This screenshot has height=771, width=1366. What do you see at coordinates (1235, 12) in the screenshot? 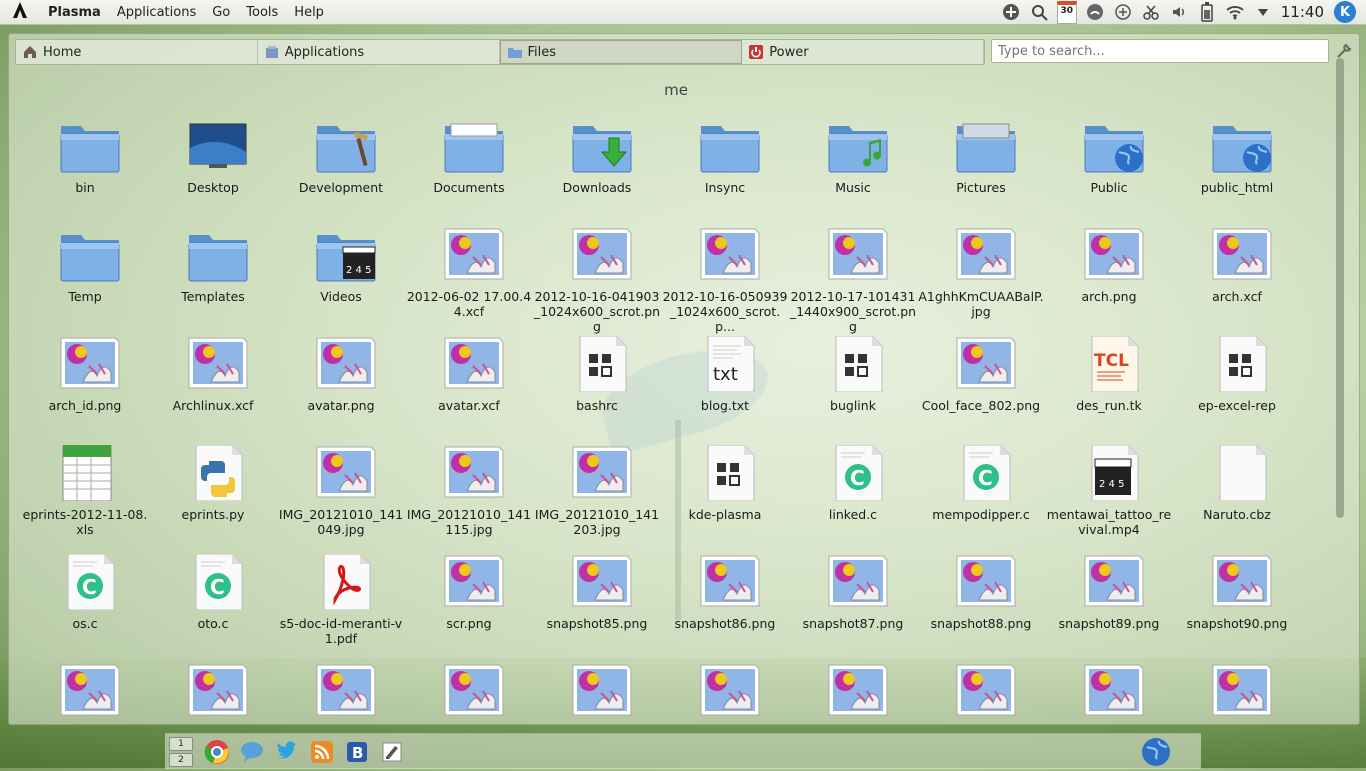
I see `wifi-icon` at bounding box center [1235, 12].